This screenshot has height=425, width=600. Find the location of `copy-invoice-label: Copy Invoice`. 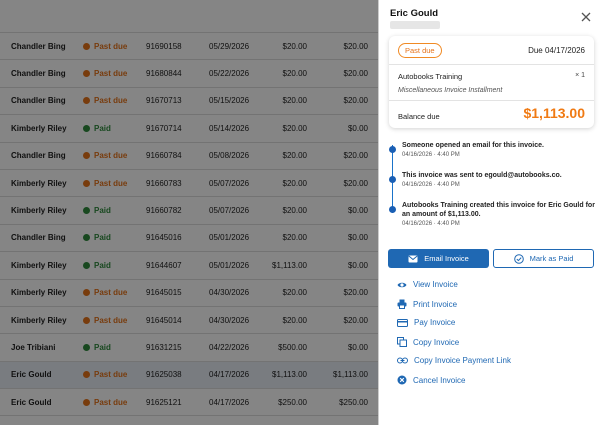

copy-invoice-label: Copy Invoice is located at coordinates (436, 342).